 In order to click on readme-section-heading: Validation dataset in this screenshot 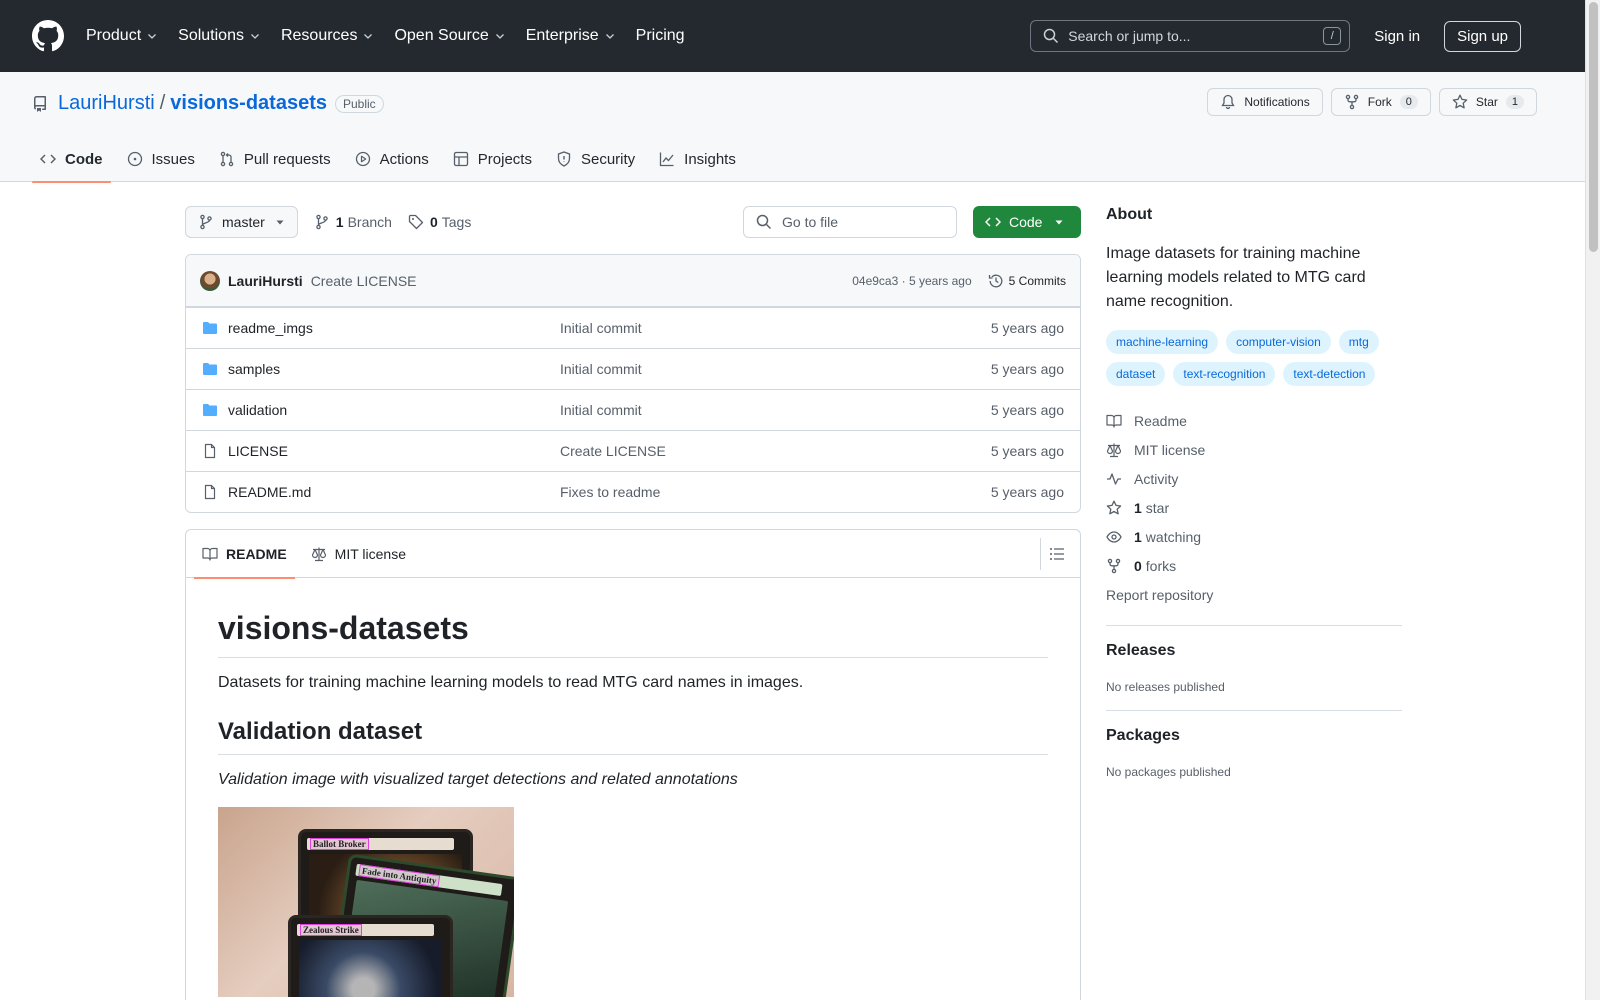, I will do `click(633, 736)`.